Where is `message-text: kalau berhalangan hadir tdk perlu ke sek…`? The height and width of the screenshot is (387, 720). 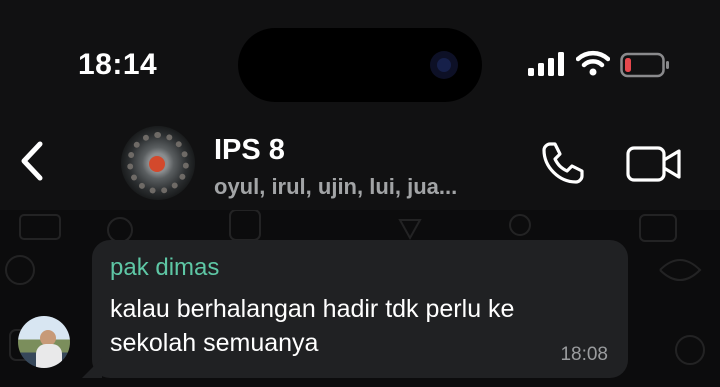 message-text: kalau berhalangan hadir tdk perlu ke sek… is located at coordinates (312, 326).